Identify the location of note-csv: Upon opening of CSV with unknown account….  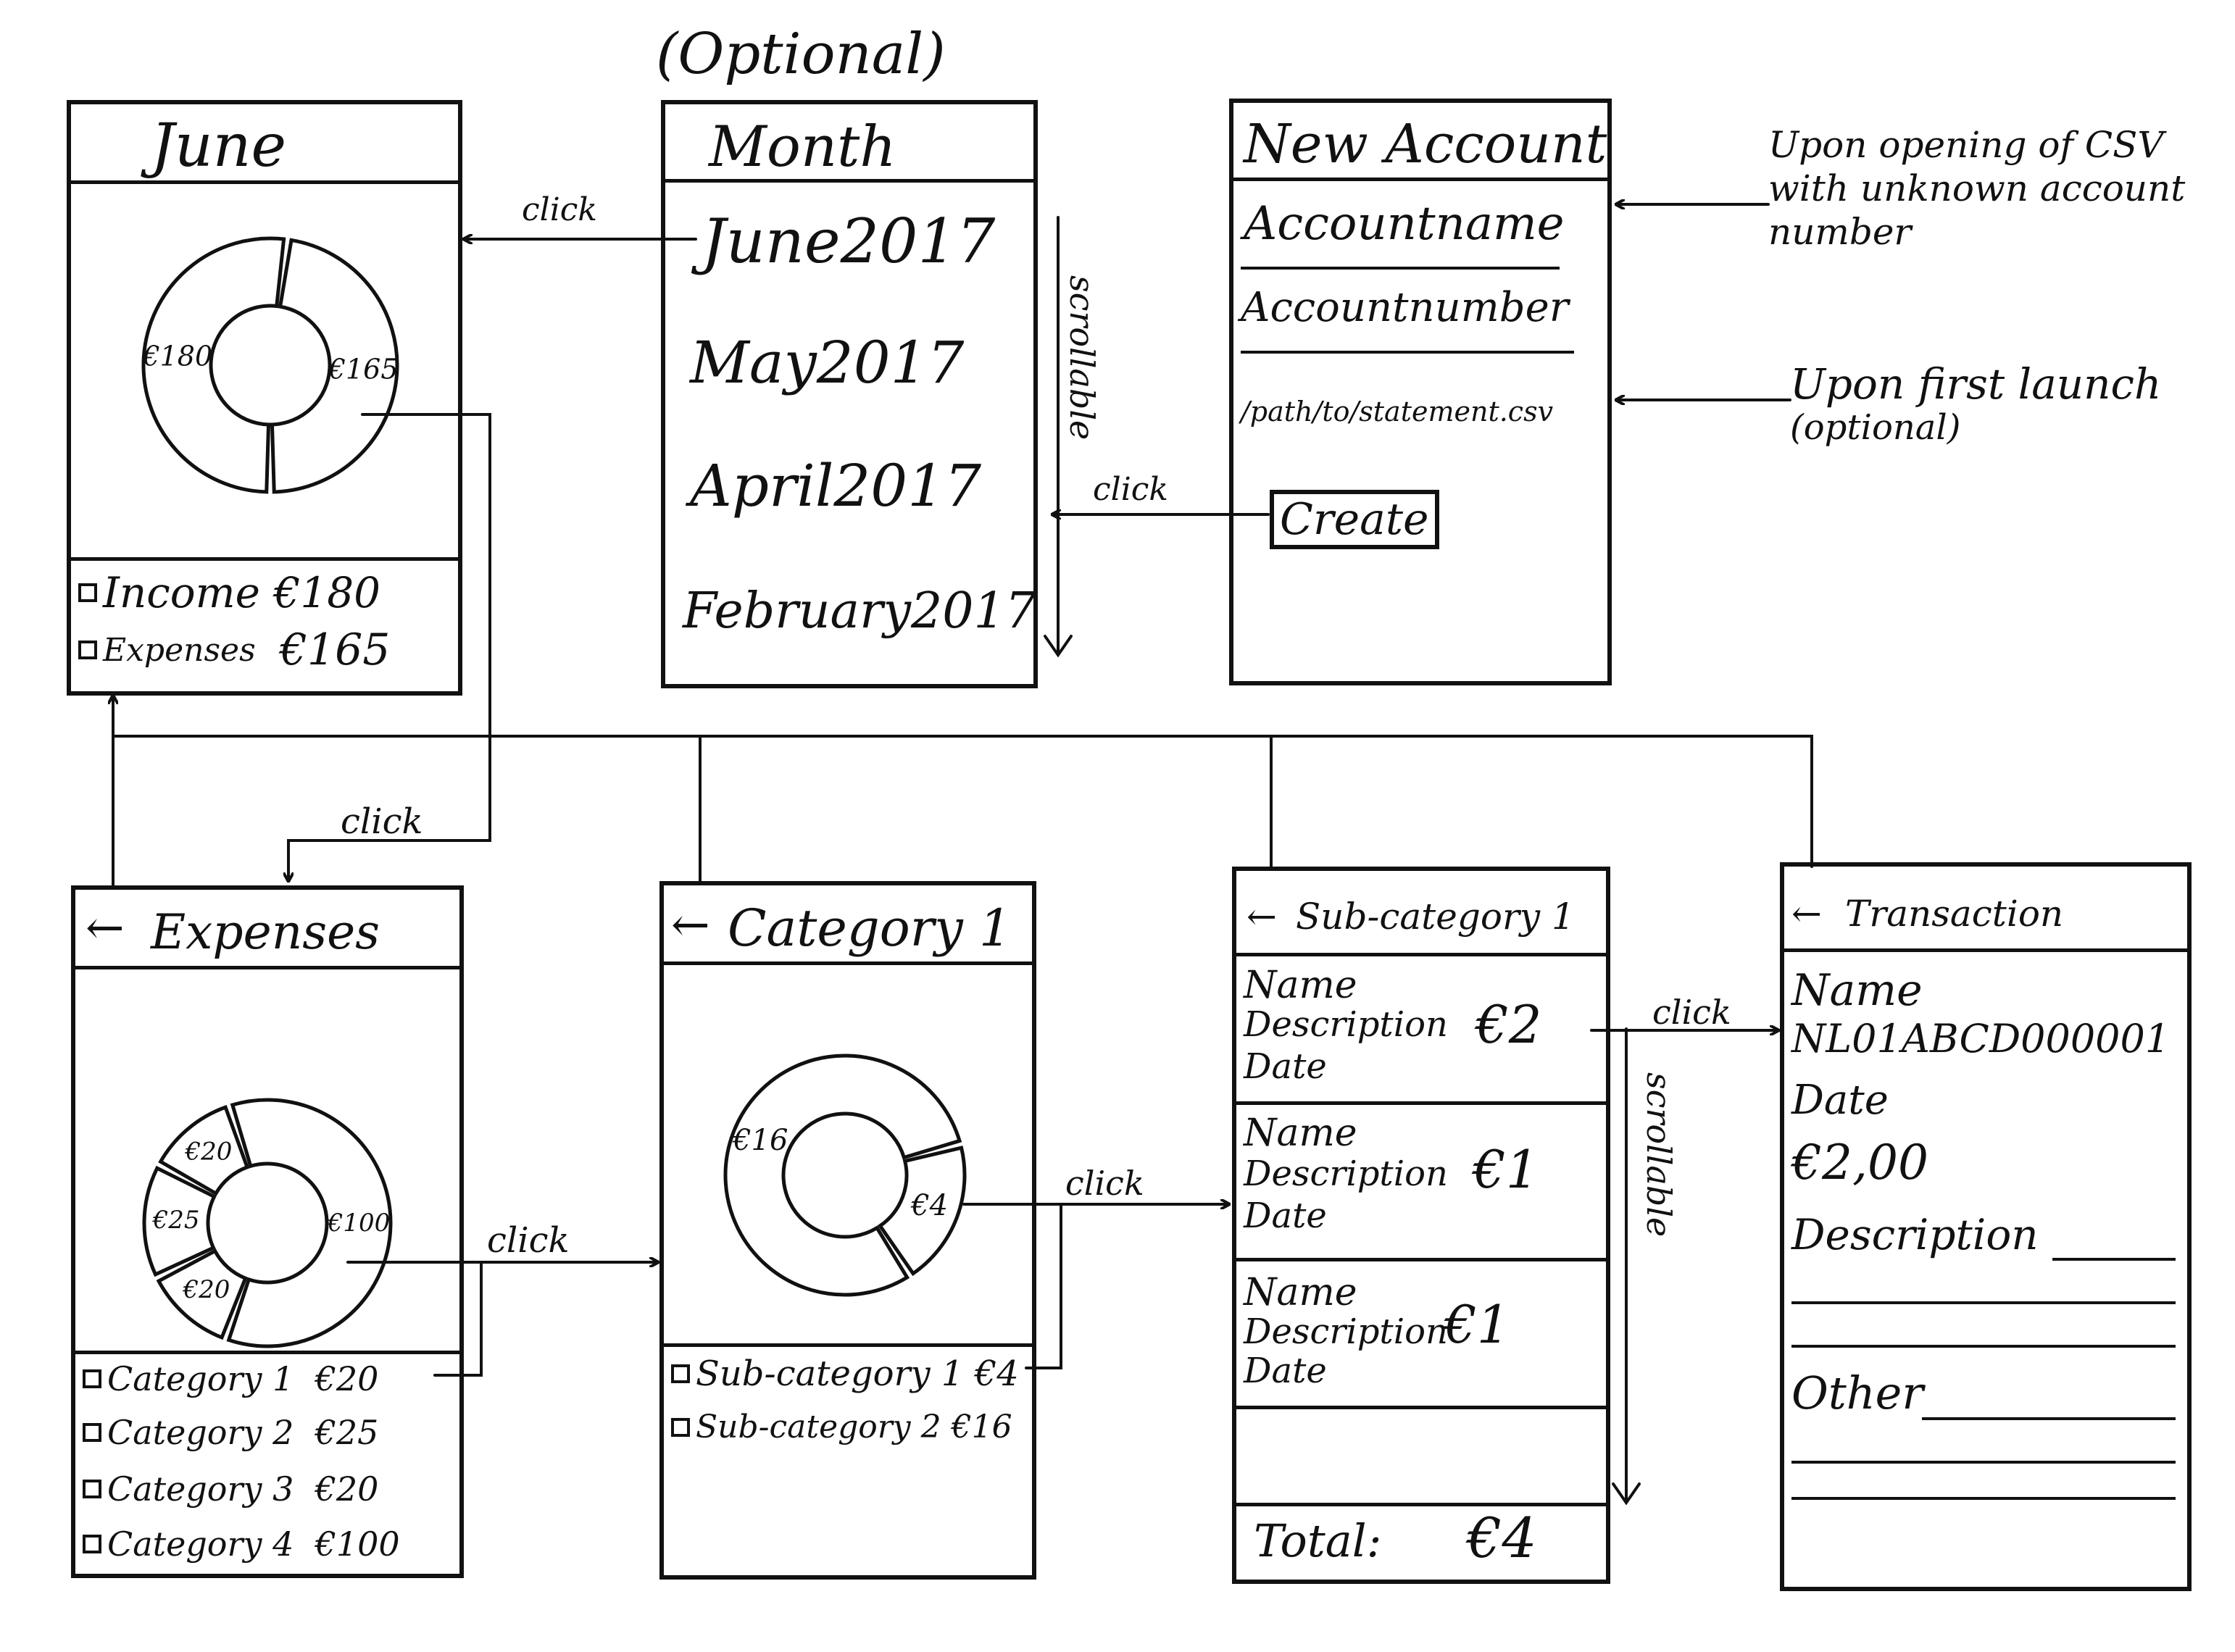
(1977, 188).